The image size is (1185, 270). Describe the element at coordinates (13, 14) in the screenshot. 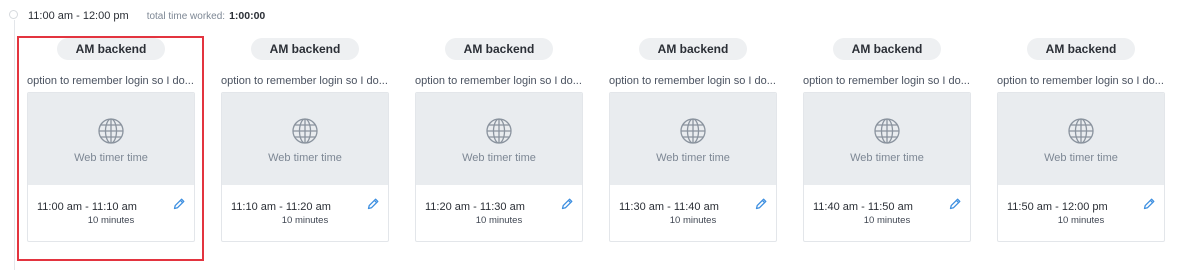

I see `timeline-dot` at that location.